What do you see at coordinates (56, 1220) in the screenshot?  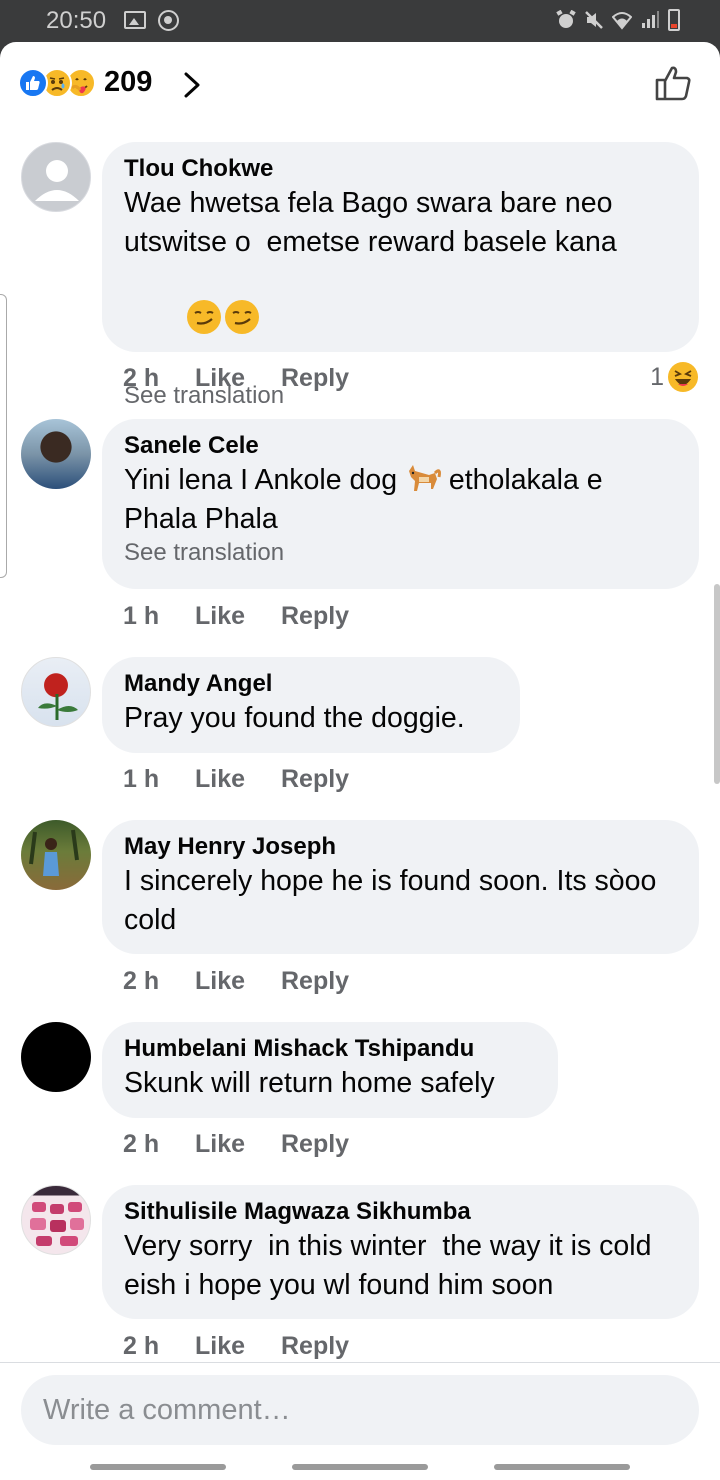 I see `avatar-sithulisile` at bounding box center [56, 1220].